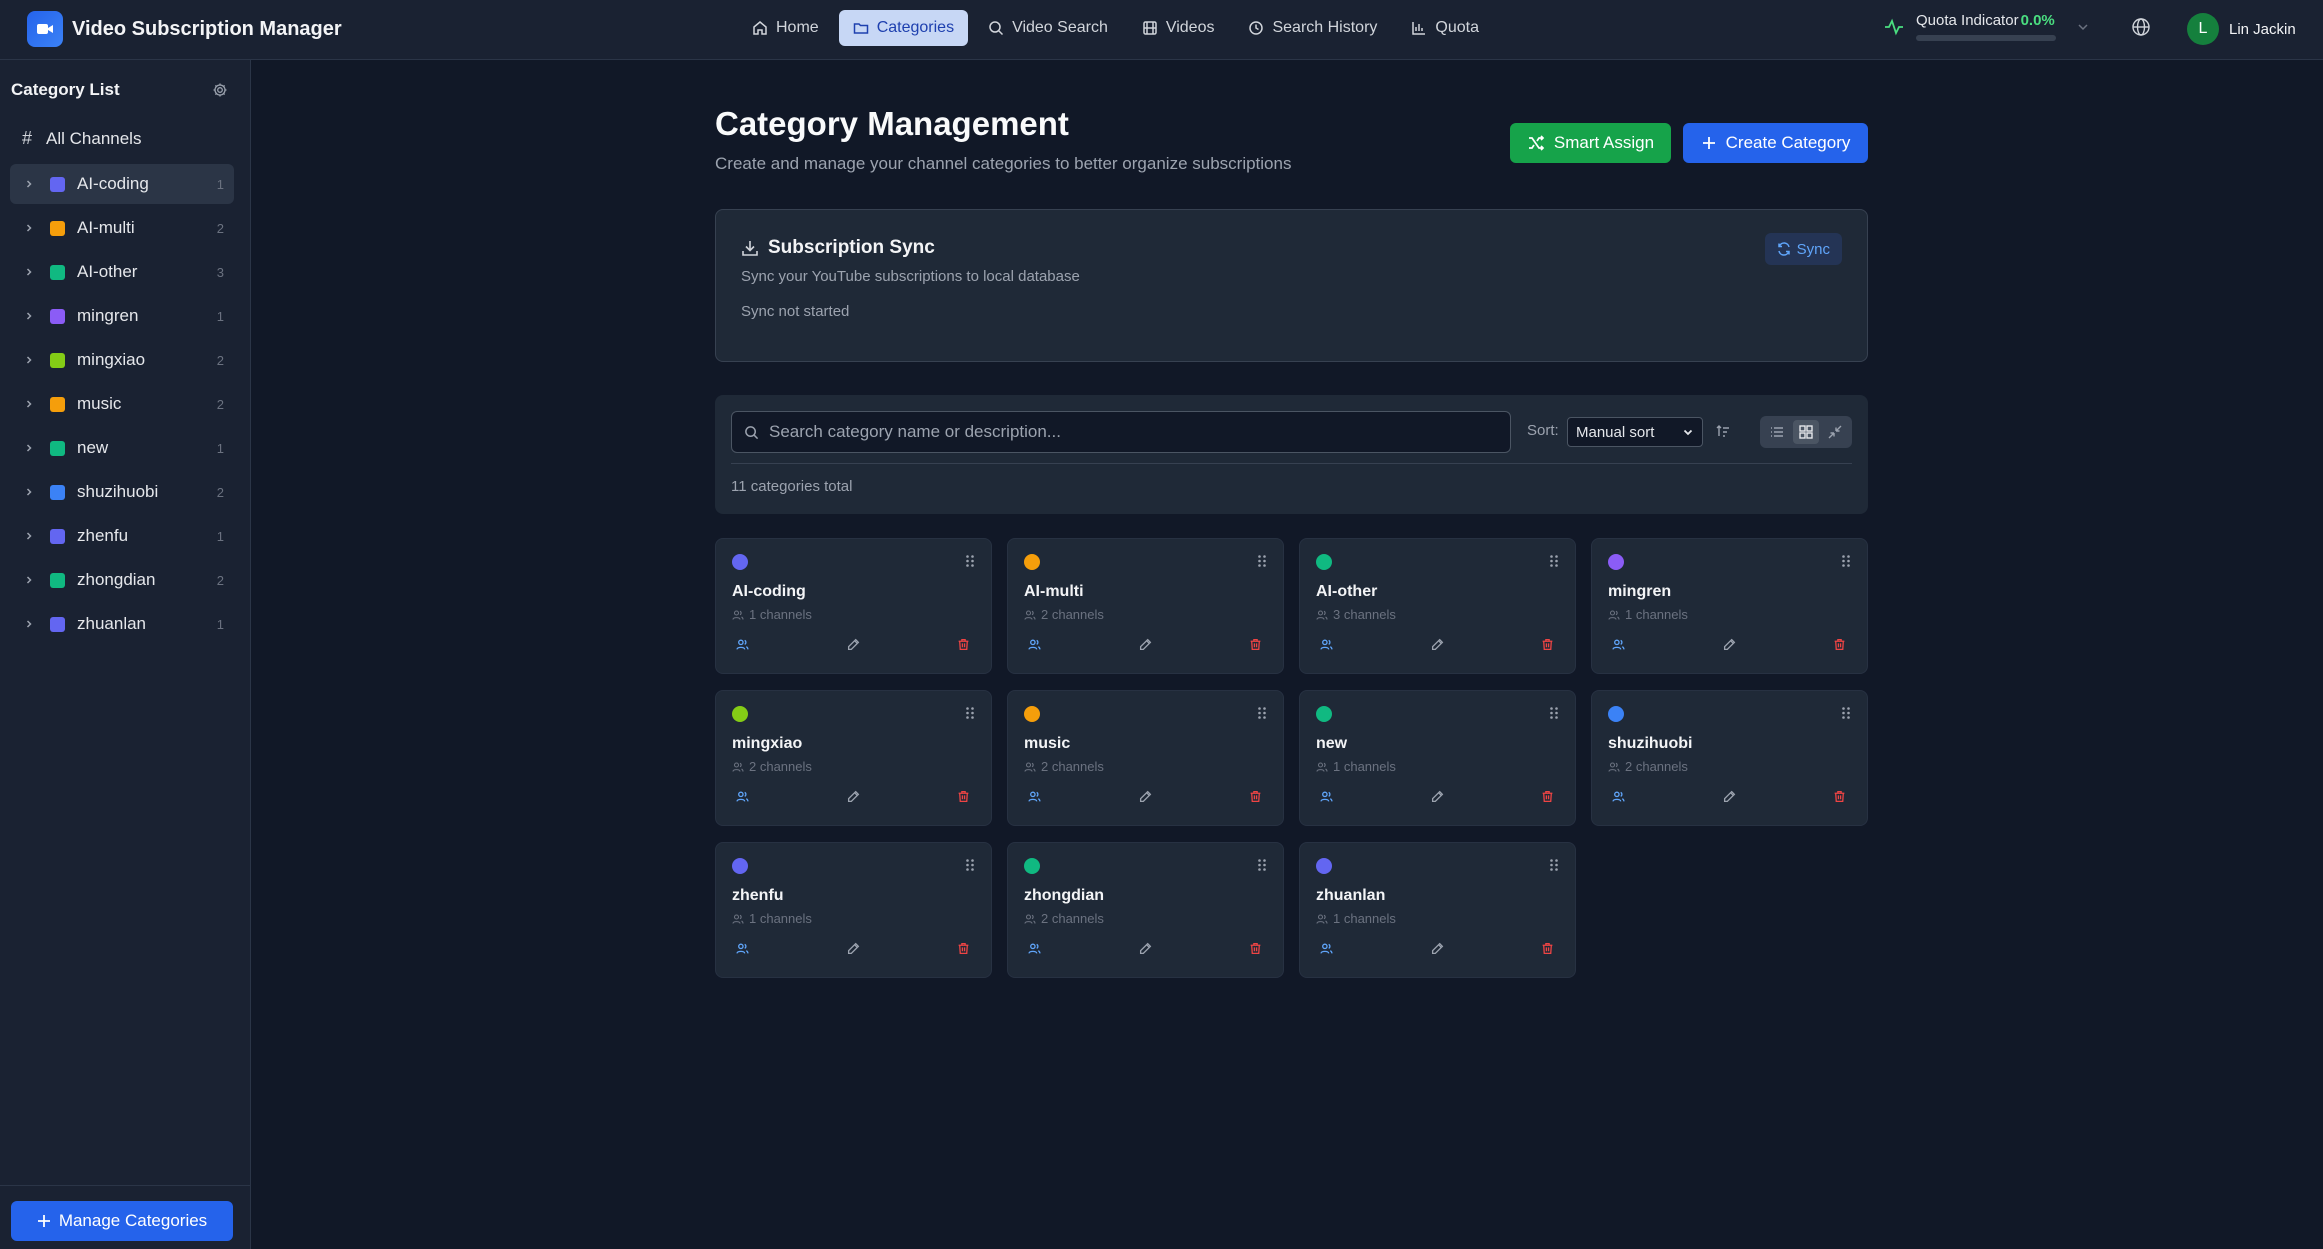 The height and width of the screenshot is (1249, 2323). I want to click on category-card: new 1 channels, so click(1437, 758).